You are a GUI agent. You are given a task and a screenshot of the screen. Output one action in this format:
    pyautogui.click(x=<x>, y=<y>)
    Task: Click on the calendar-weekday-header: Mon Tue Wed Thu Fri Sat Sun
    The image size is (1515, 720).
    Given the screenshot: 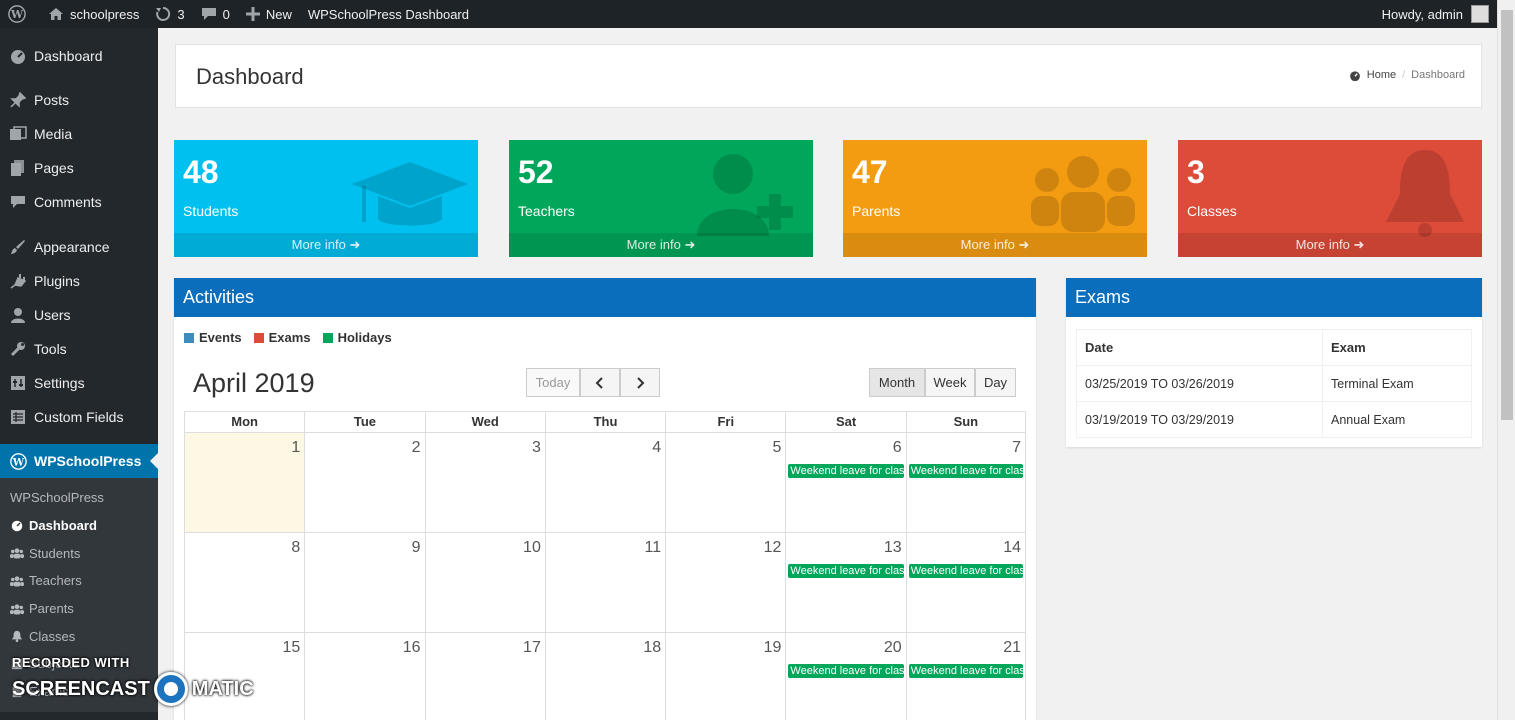 What is the action you would take?
    pyautogui.click(x=605, y=422)
    